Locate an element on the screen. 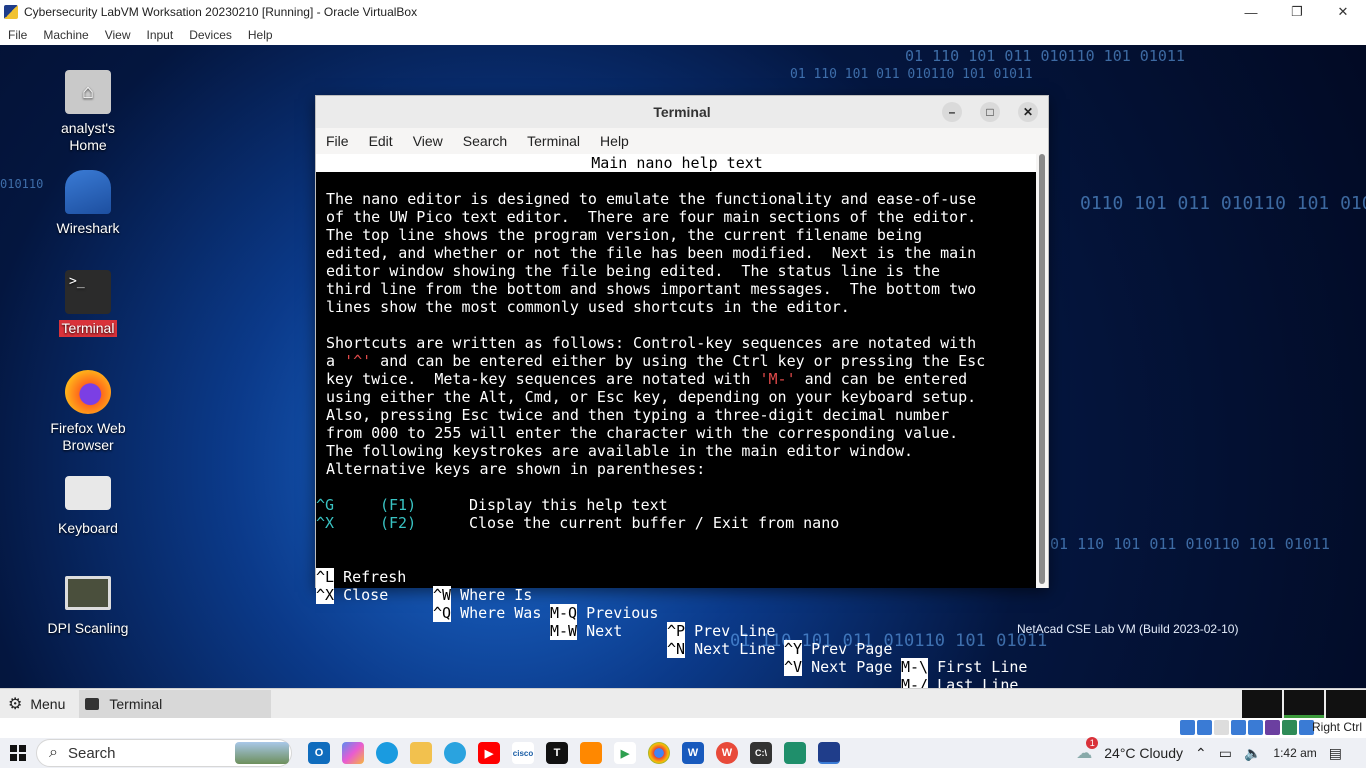 The height and width of the screenshot is (768, 1366). audio-icon is located at coordinates (1221, 727).